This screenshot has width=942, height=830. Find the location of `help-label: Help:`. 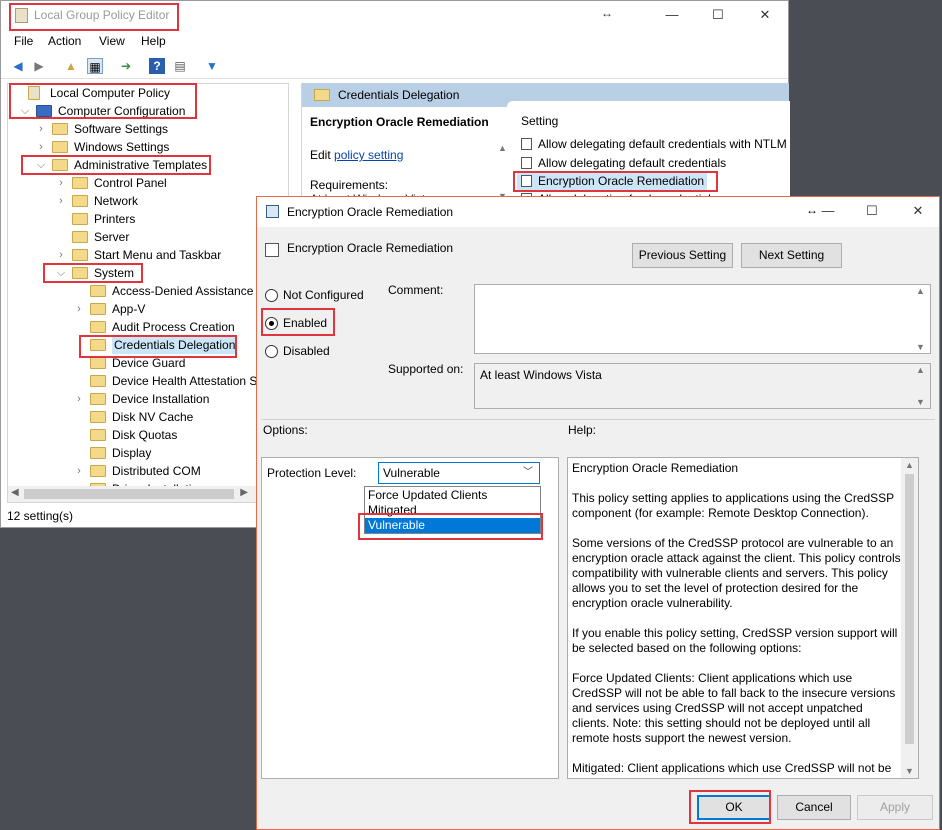

help-label: Help: is located at coordinates (582, 430).